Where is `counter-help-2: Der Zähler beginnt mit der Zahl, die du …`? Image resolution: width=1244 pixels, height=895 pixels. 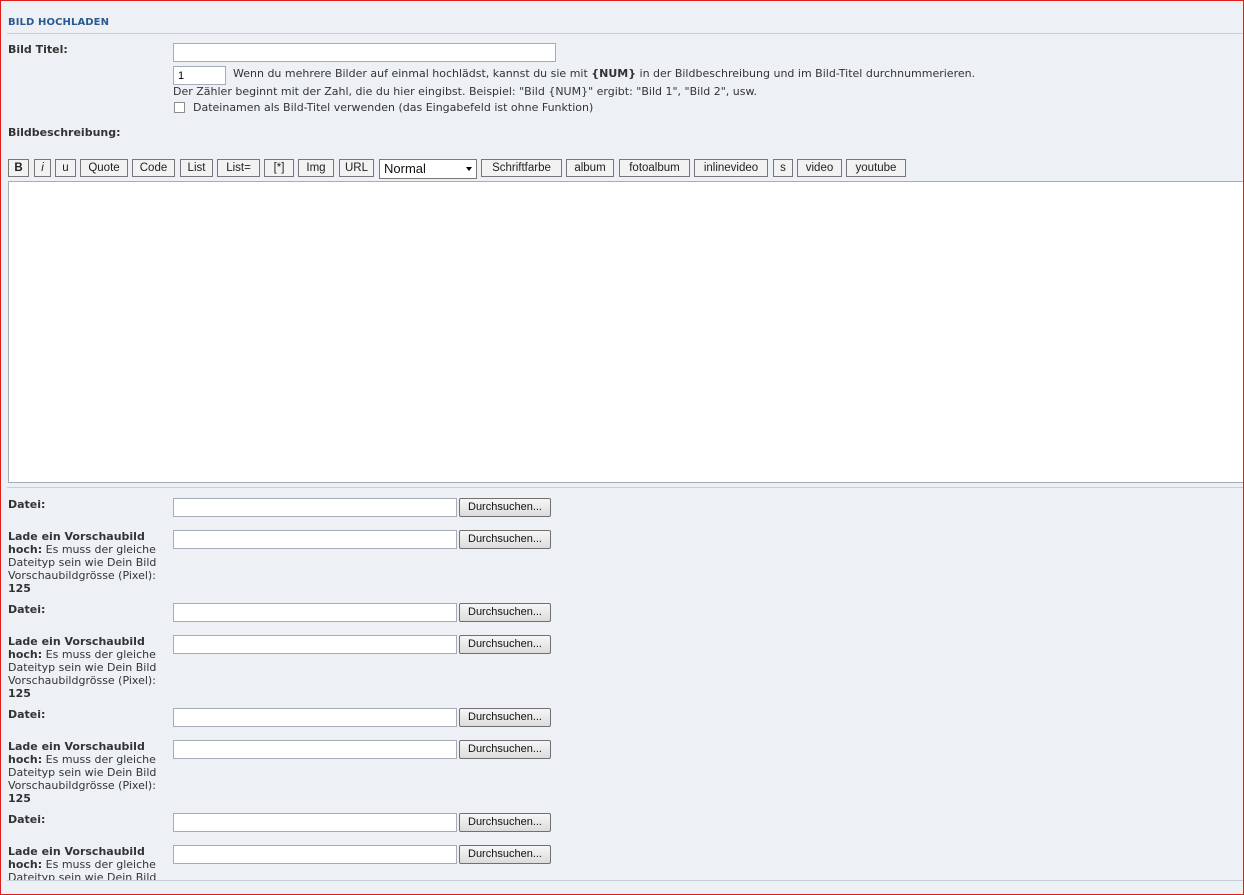 counter-help-2: Der Zähler beginnt mit der Zahl, die du … is located at coordinates (465, 91).